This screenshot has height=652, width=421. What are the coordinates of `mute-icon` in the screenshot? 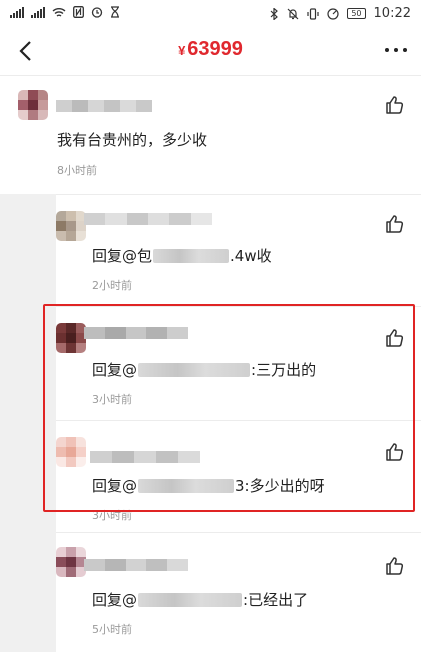 It's located at (293, 13).